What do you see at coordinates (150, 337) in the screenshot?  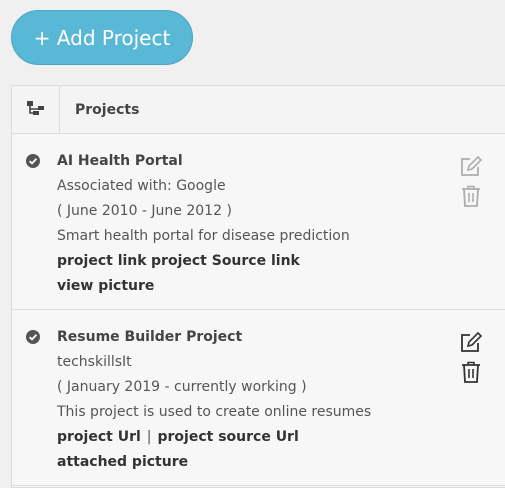 I see `project-title: Resume Builder Project` at bounding box center [150, 337].